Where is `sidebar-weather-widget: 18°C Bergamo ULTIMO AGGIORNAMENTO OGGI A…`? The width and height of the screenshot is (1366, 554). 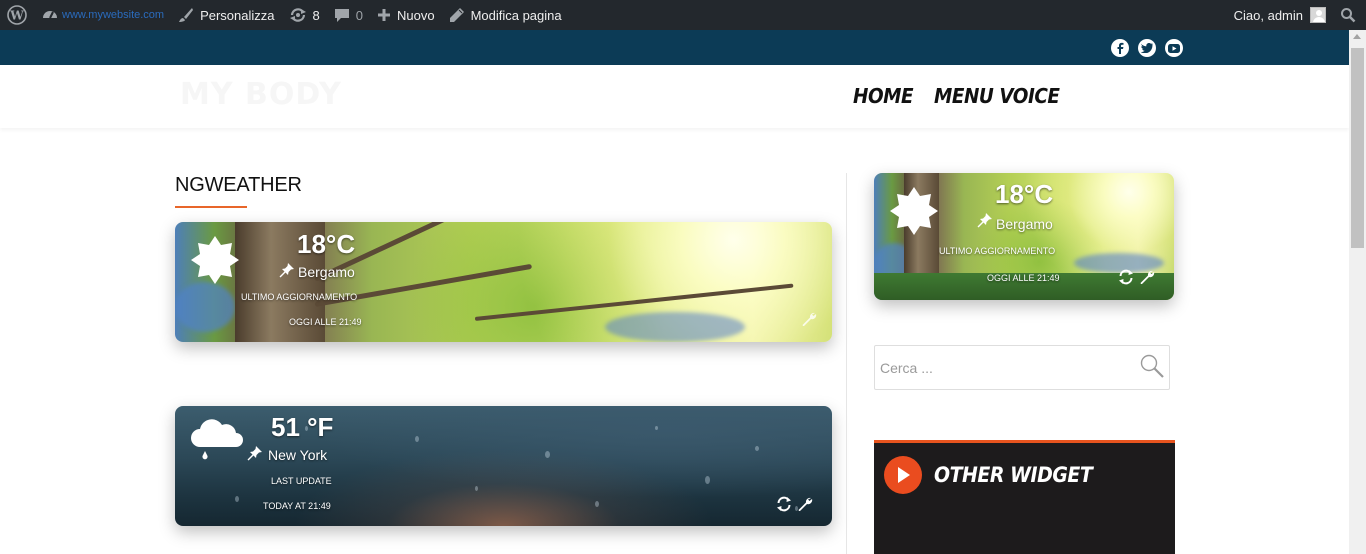 sidebar-weather-widget: 18°C Bergamo ULTIMO AGGIORNAMENTO OGGI A… is located at coordinates (1024, 236).